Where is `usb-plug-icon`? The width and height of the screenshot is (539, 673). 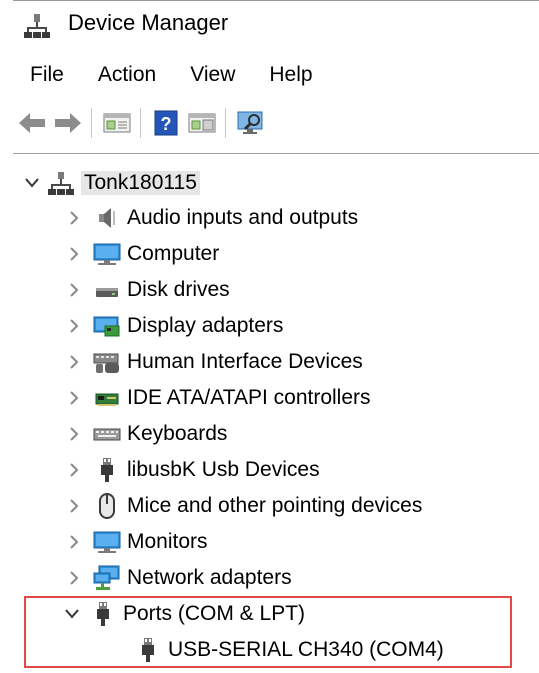 usb-plug-icon is located at coordinates (107, 470).